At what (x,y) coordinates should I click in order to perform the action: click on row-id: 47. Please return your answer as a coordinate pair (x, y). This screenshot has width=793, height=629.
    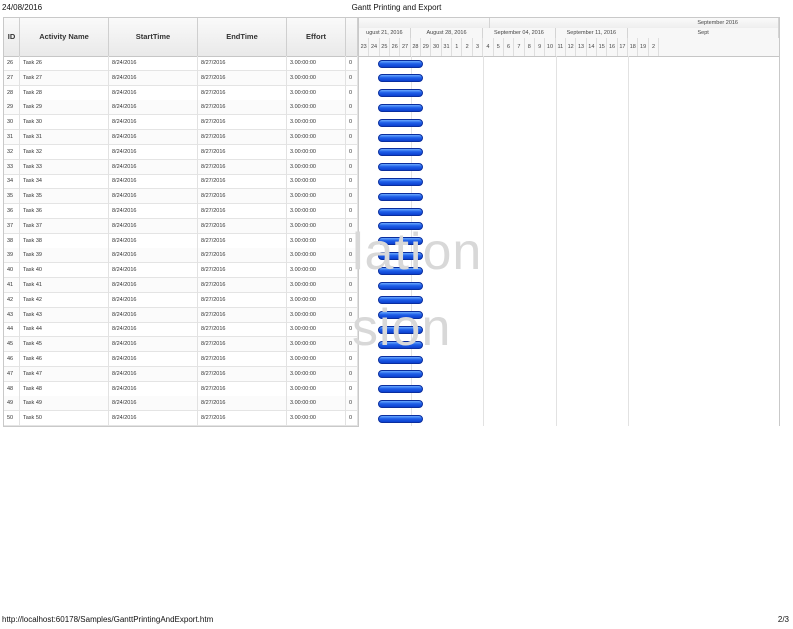
    Looking at the image, I should click on (12, 374).